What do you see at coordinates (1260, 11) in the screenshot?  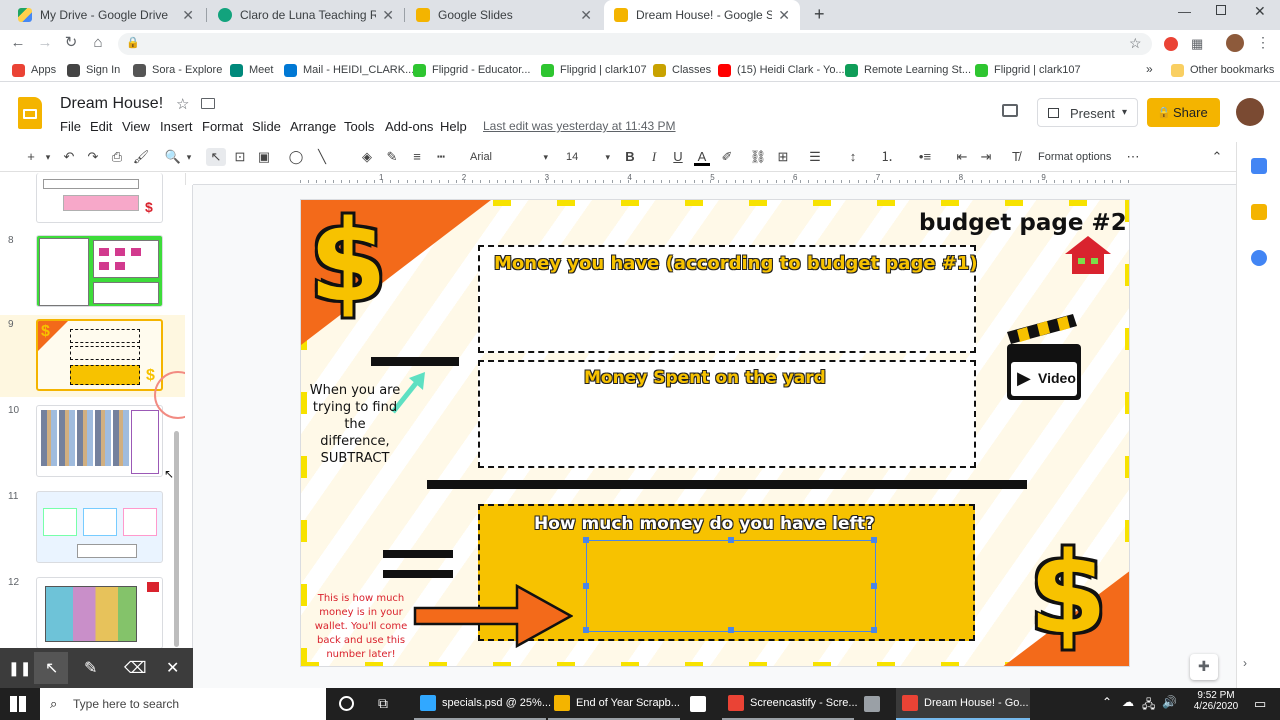 I see `close-window-icon: ✕` at bounding box center [1260, 11].